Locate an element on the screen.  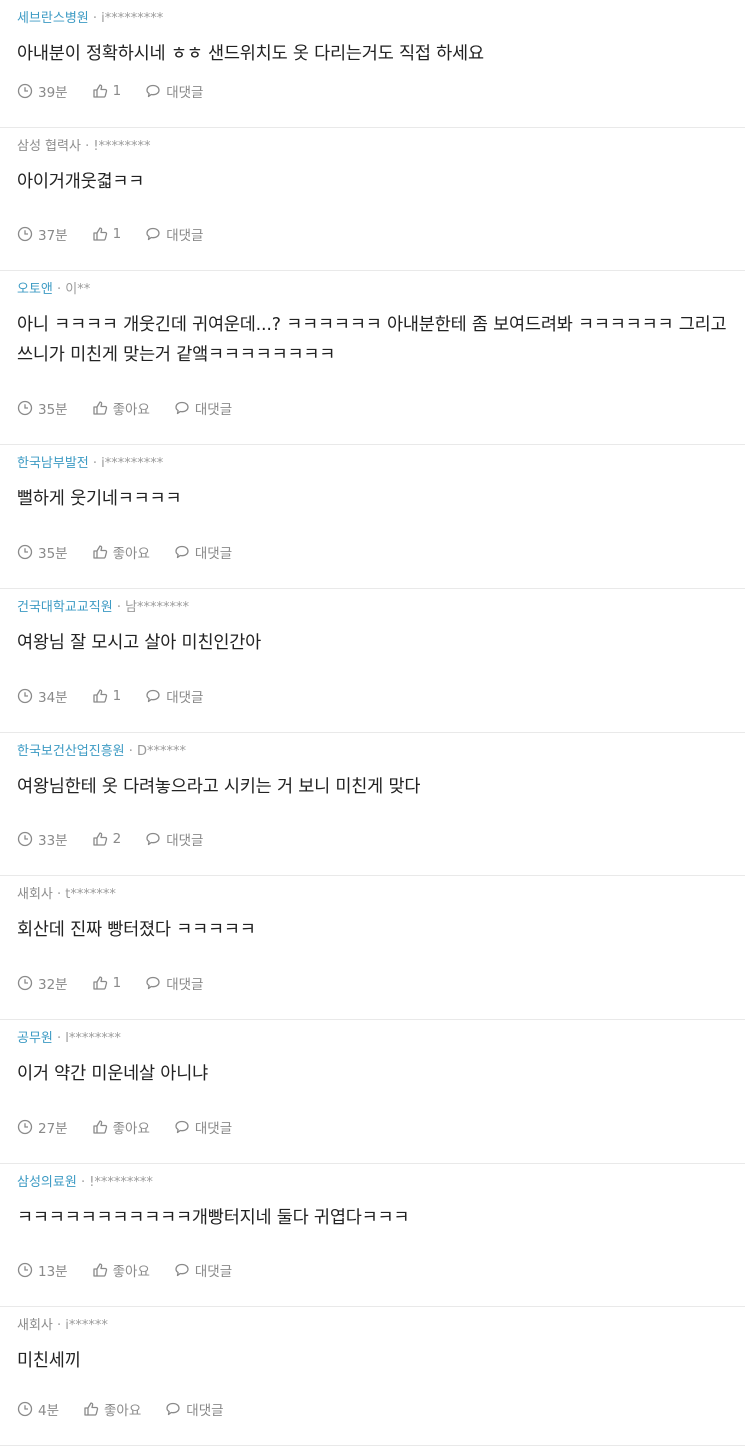
user-id: D****** is located at coordinates (162, 751).